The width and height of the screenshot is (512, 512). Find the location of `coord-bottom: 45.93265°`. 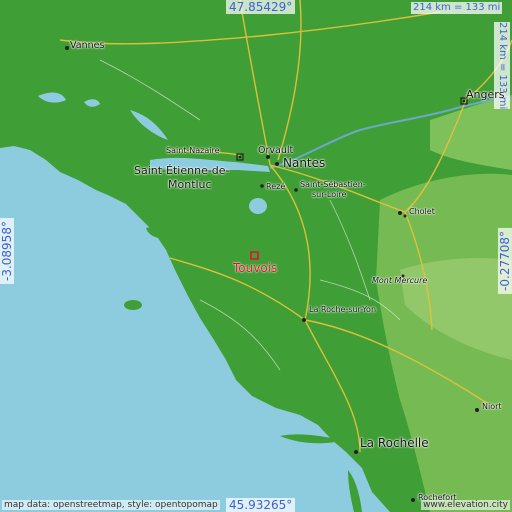

coord-bottom: 45.93265° is located at coordinates (261, 505).